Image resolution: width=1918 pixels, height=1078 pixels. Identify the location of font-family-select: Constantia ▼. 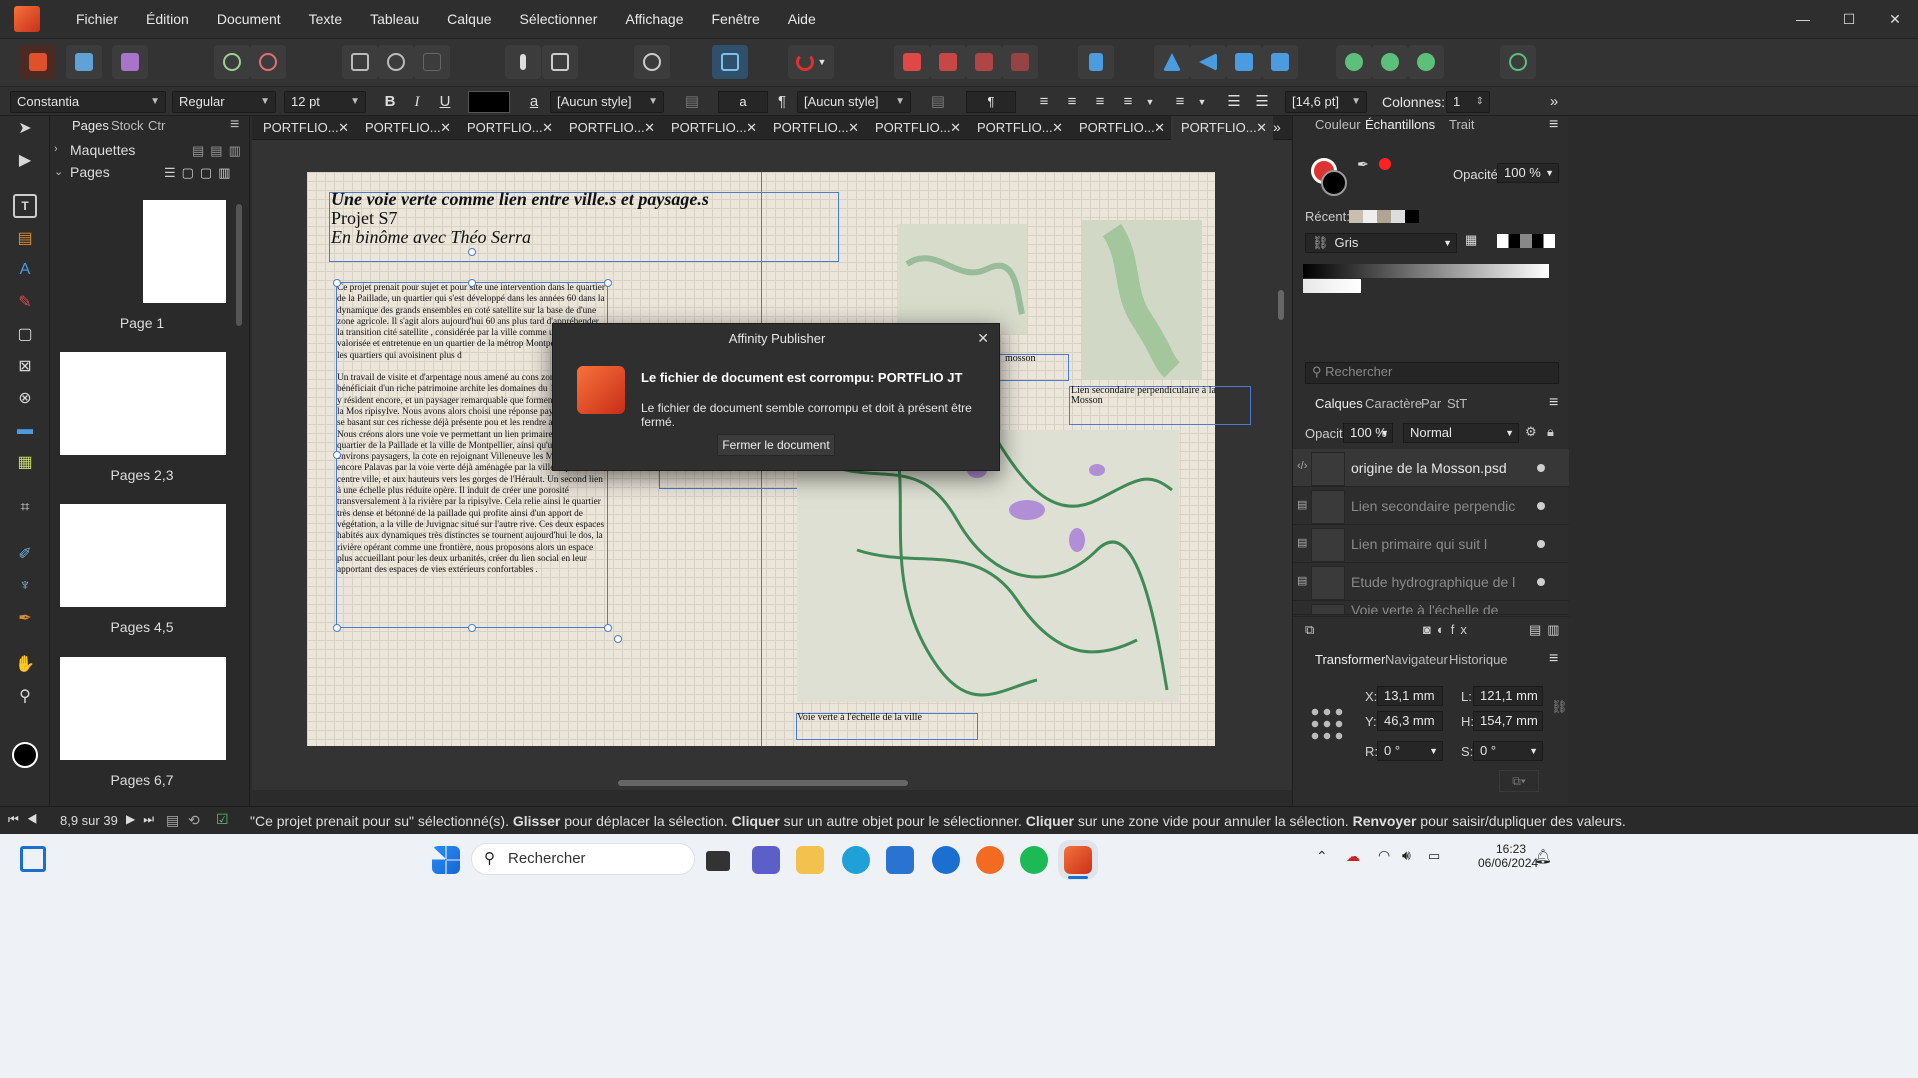
(88, 102).